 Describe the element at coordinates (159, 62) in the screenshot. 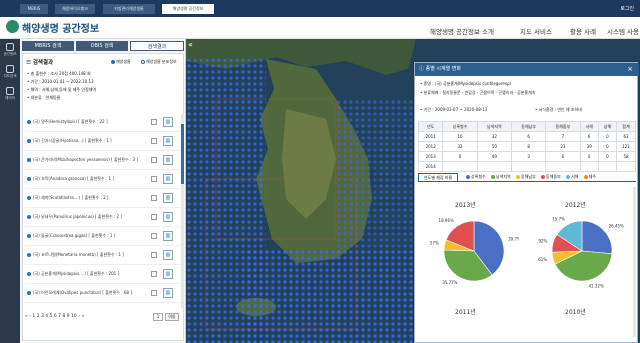

I see `radio-distribution: 해양생물 분포정보` at that location.